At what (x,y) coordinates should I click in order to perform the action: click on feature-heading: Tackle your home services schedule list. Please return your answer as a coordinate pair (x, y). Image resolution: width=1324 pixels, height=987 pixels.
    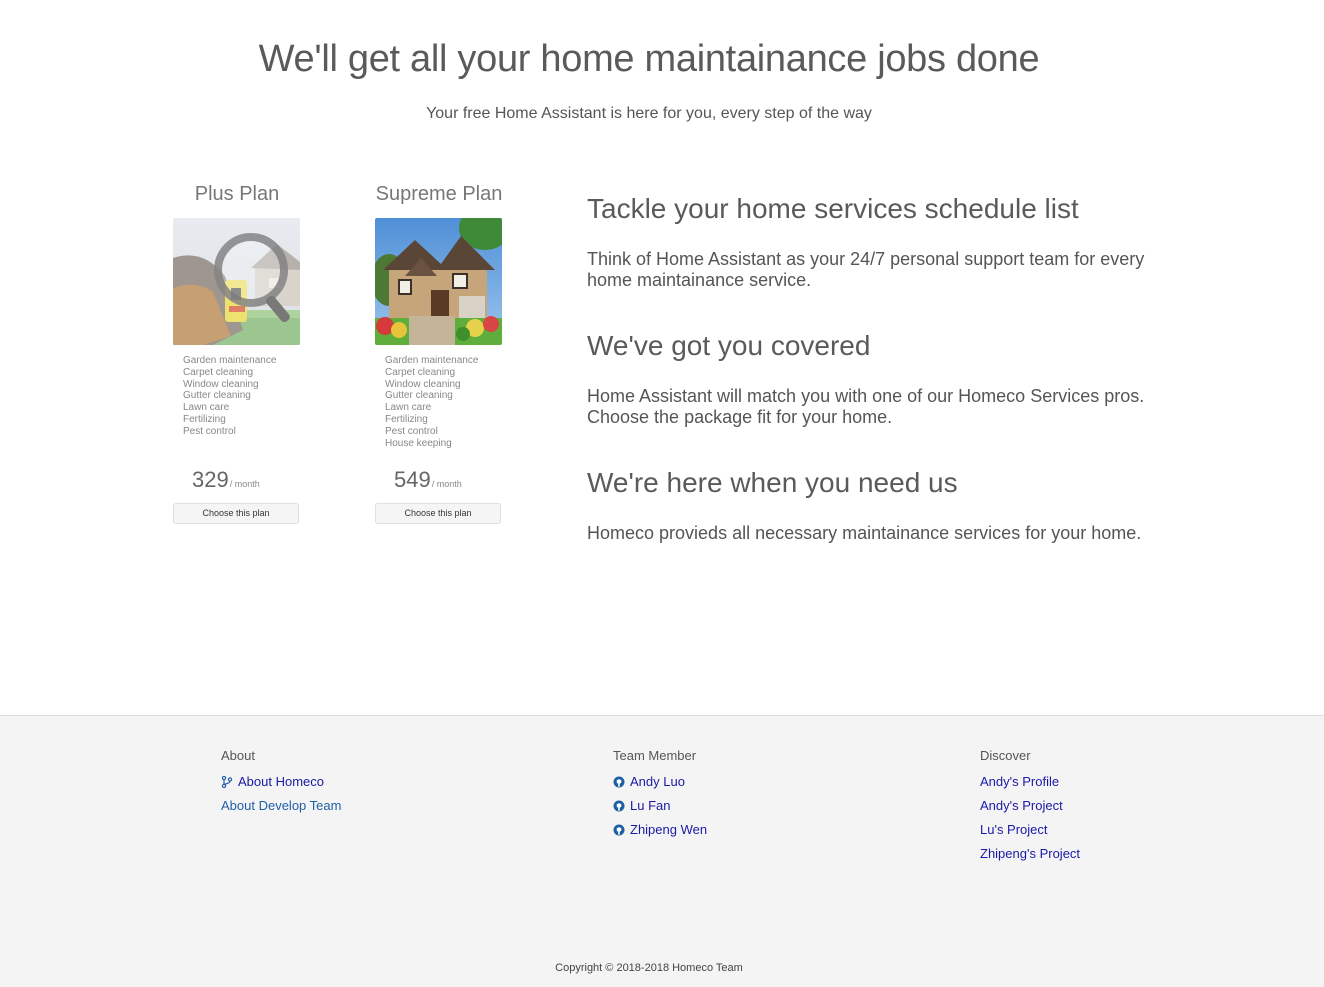
    Looking at the image, I should click on (833, 208).